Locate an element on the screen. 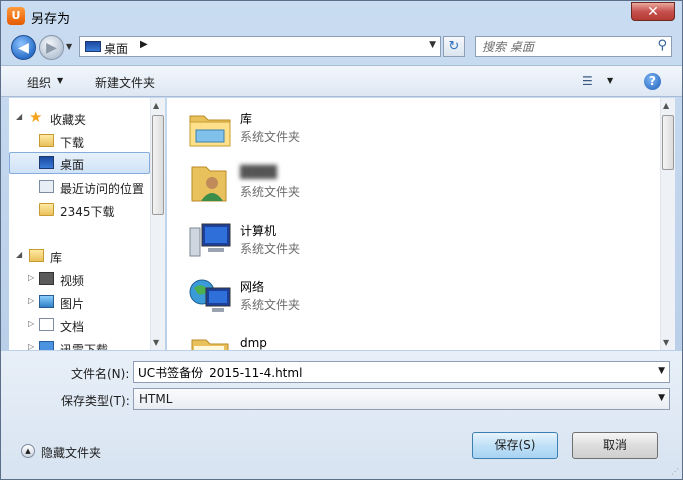 Image resolution: width=683 pixels, height=480 pixels. sidebar-item-pictures: ▷ 图片 is located at coordinates (79, 302).